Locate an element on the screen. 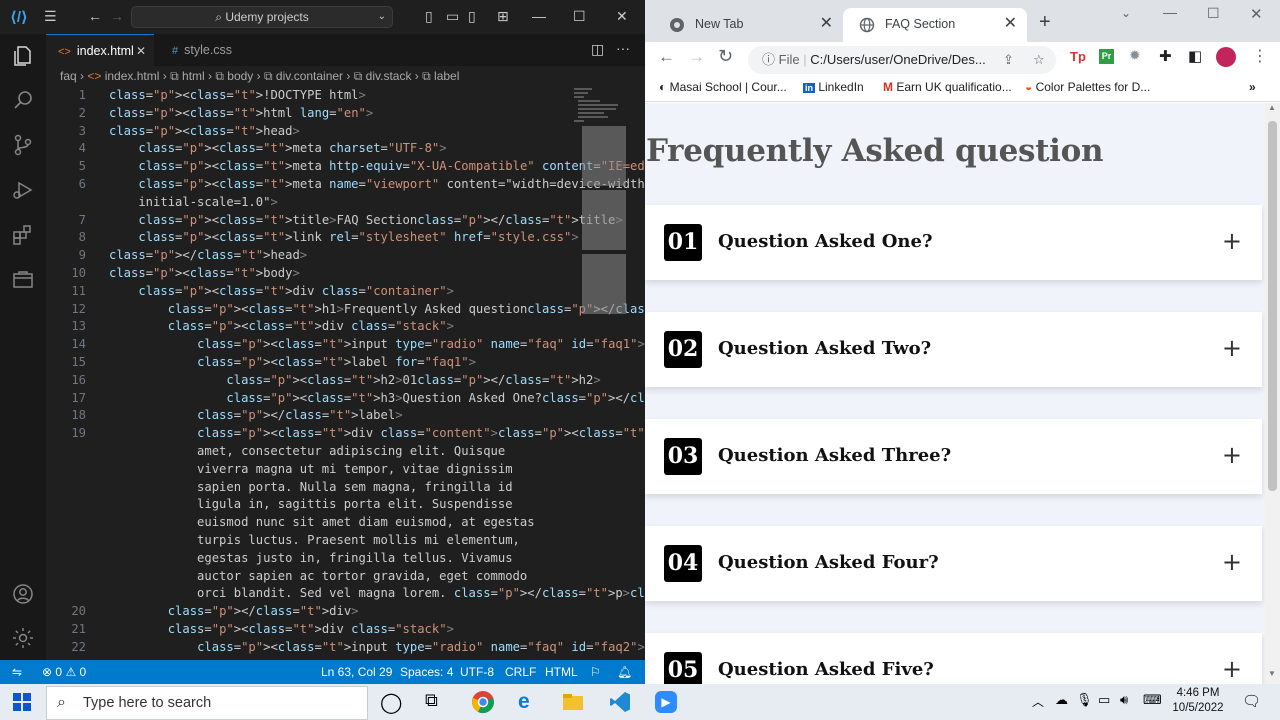 The image size is (1280, 720). code-line: class="p"></class="t">label> is located at coordinates (255, 415).